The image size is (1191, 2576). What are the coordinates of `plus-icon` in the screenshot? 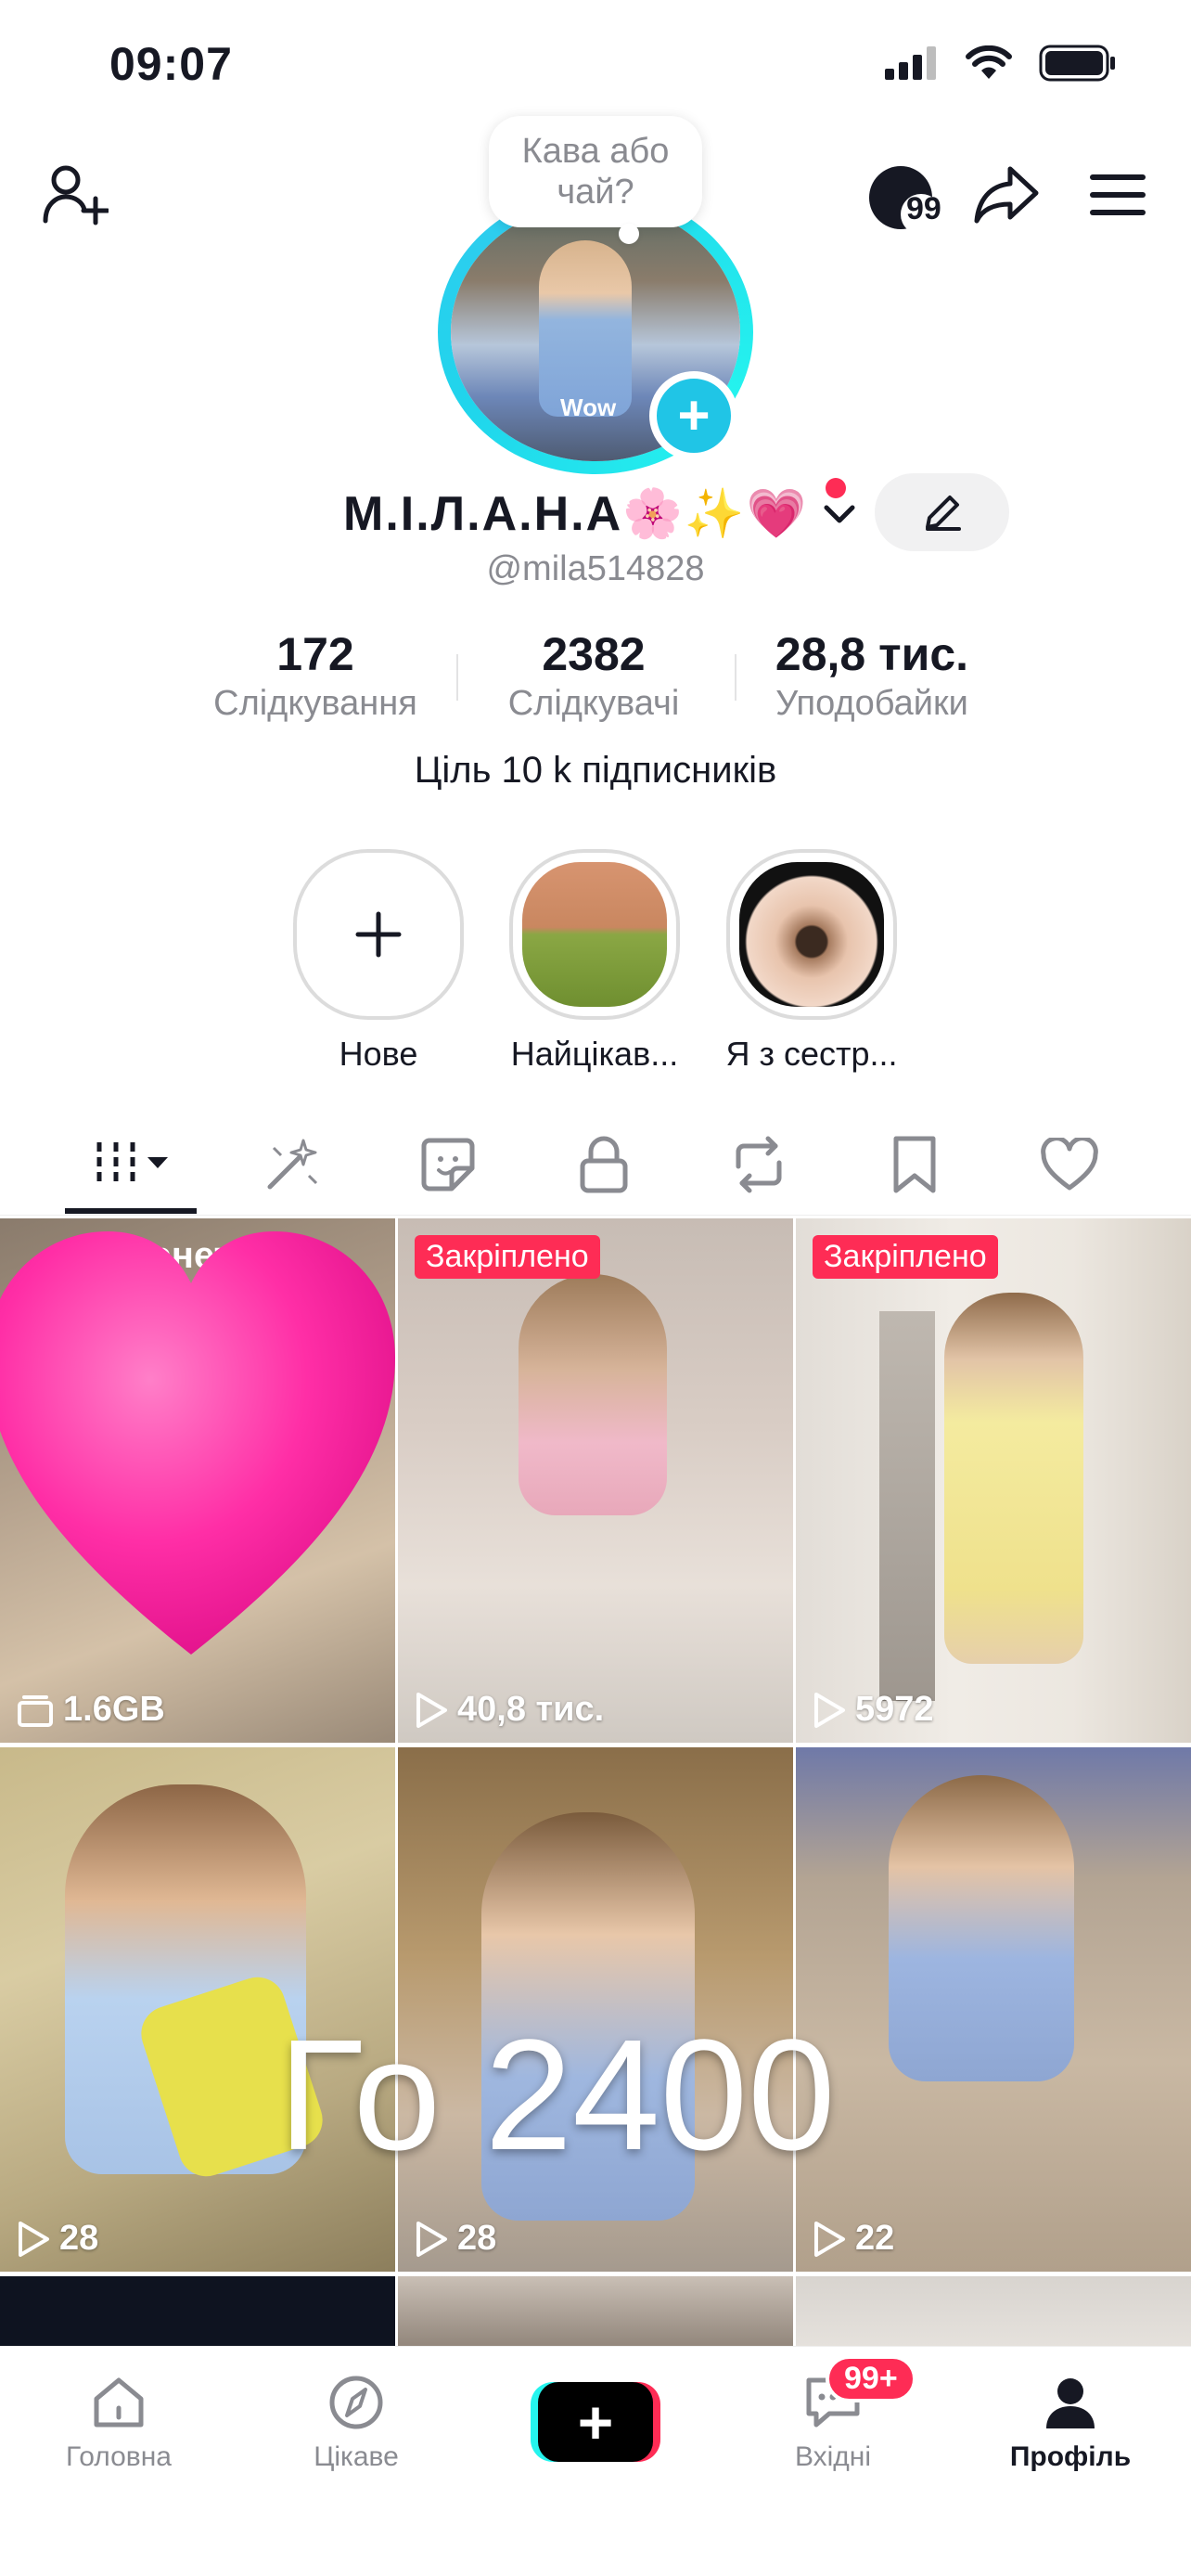 It's located at (378, 934).